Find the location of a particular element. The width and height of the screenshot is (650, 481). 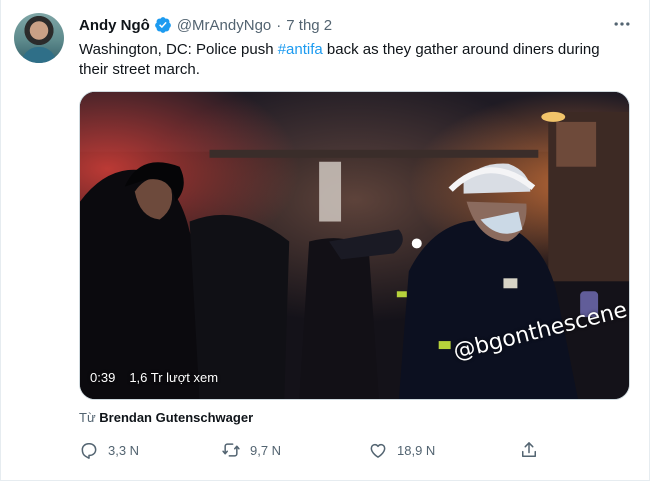

tweet-header: Andy Ngô @MrAndyNgo · 7 thg 2 is located at coordinates (205, 25).